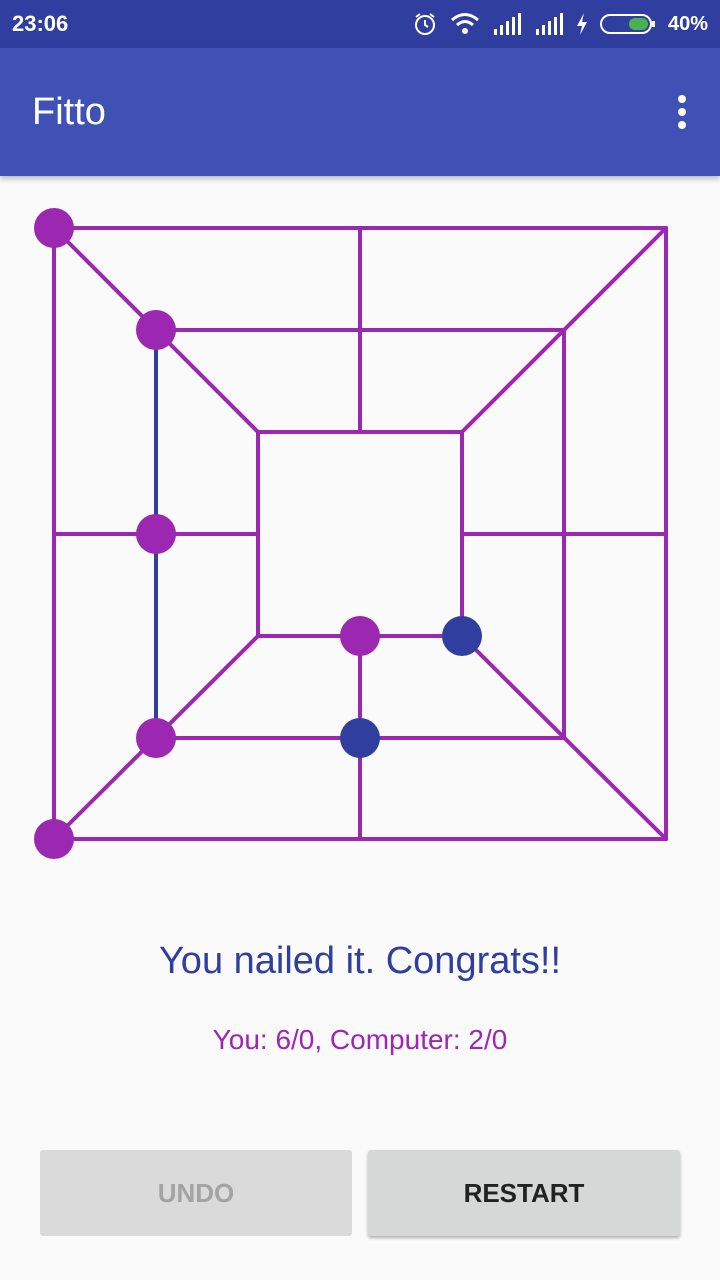 This screenshot has width=720, height=1280. Describe the element at coordinates (687, 23) in the screenshot. I see `battery-percent: 40%` at that location.